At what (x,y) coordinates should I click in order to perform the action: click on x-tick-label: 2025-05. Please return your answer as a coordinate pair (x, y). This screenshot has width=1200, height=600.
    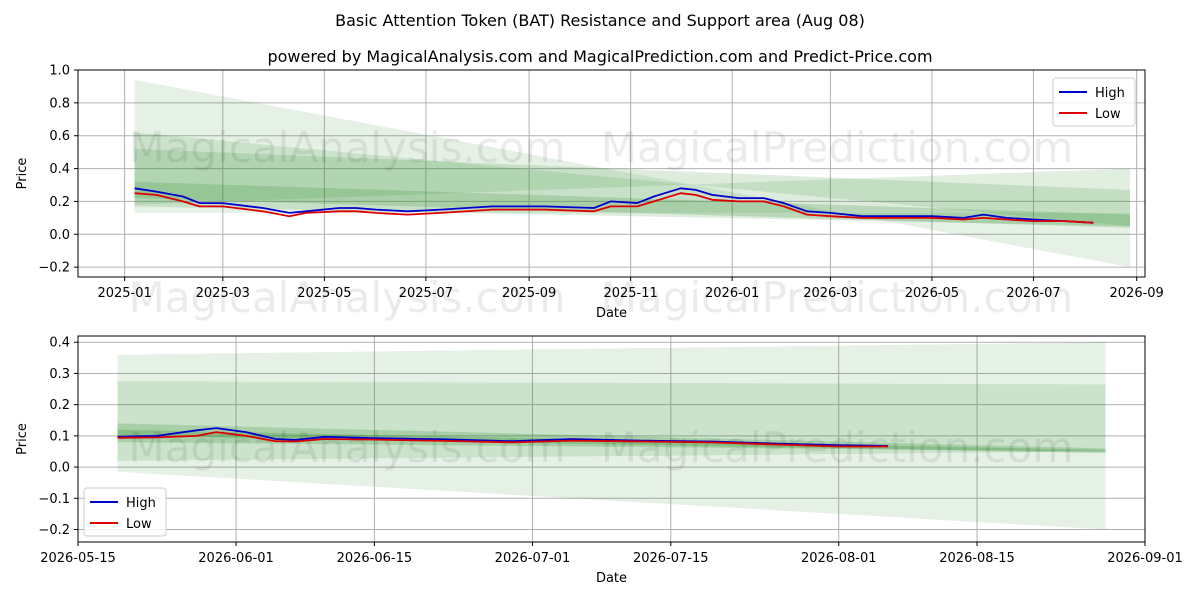
    Looking at the image, I should click on (324, 293).